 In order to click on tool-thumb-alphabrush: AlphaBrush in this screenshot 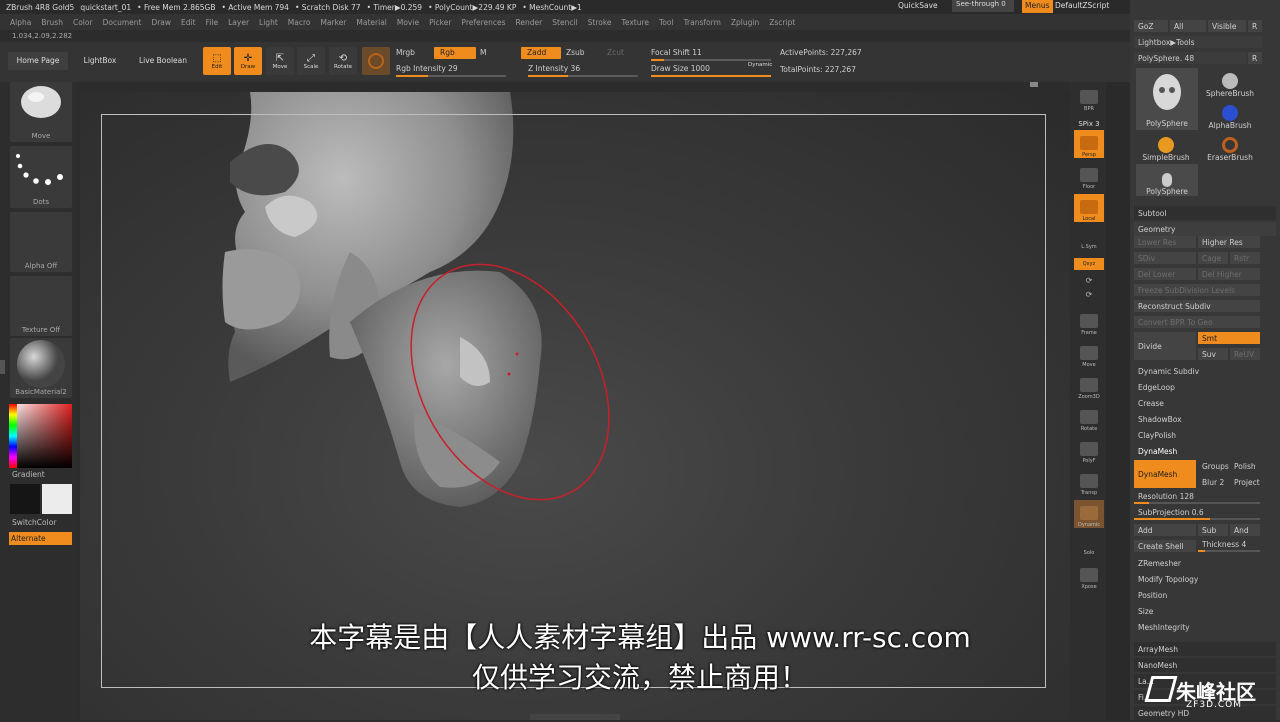, I will do `click(1230, 115)`.